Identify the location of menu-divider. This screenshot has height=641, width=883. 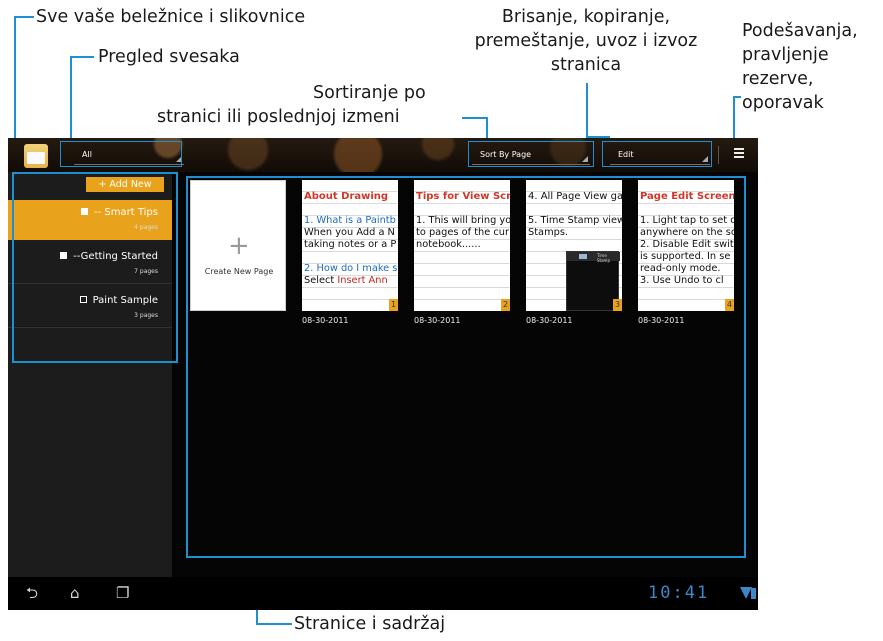
(718, 155).